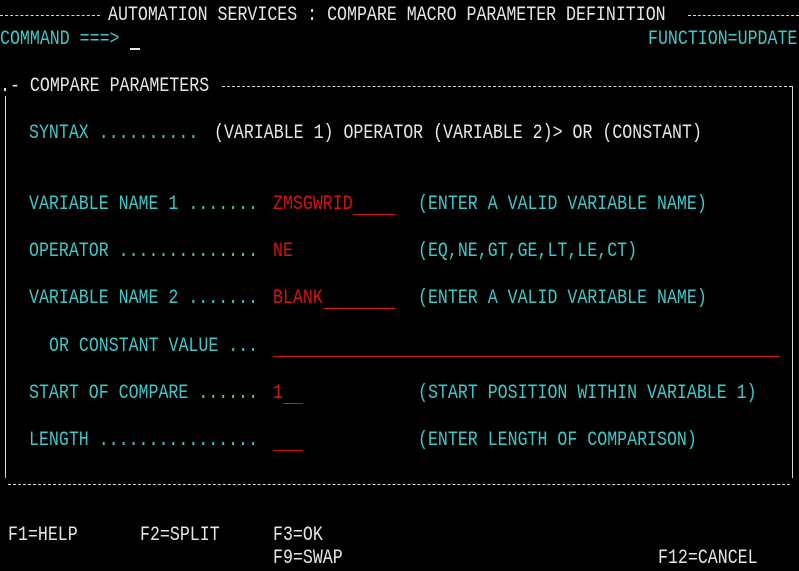 The width and height of the screenshot is (799, 571). I want to click on panel-title: - COMPARE PARAMETERS, so click(110, 85).